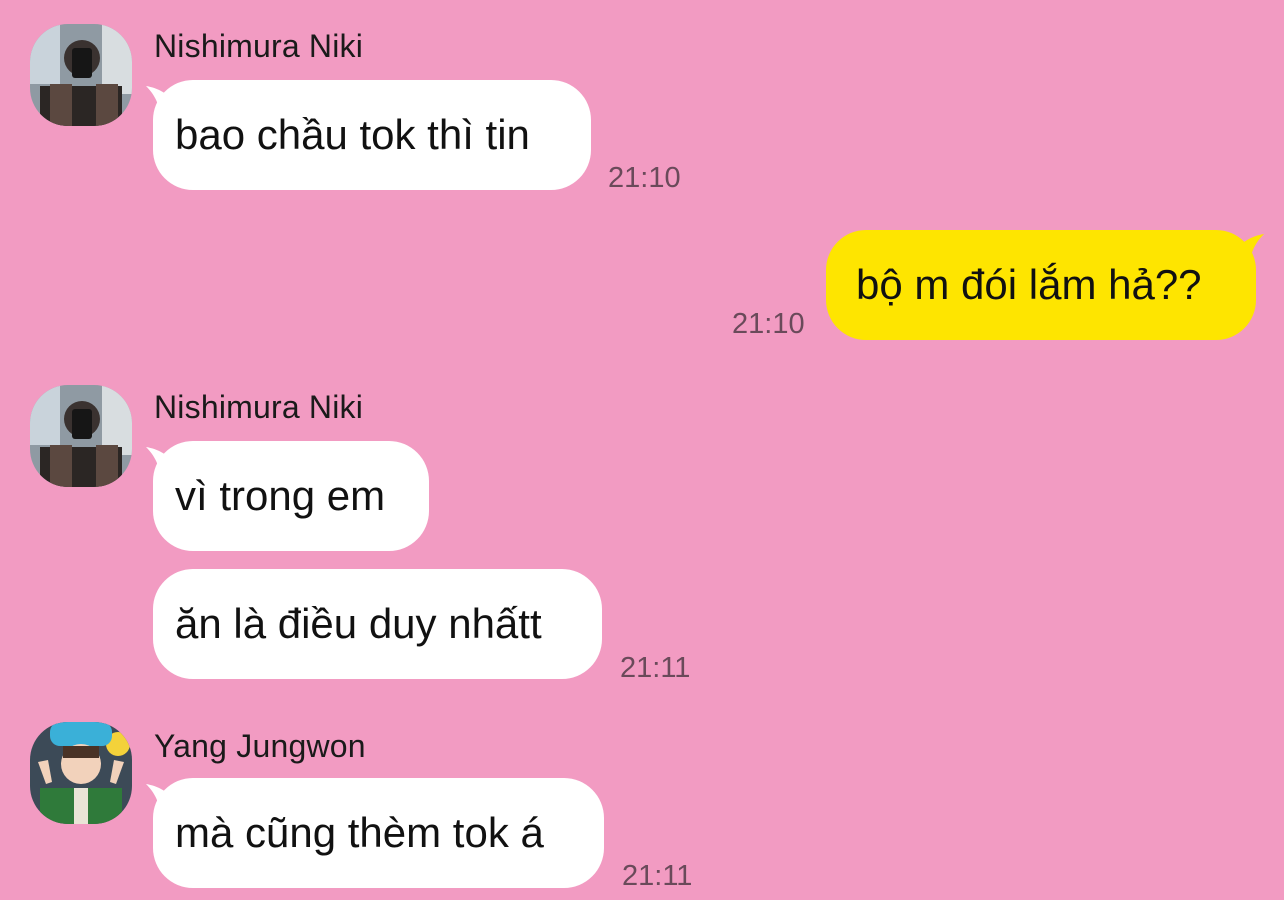 The image size is (1284, 900). I want to click on message-text: mà cũng thèm tok á, so click(359, 832).